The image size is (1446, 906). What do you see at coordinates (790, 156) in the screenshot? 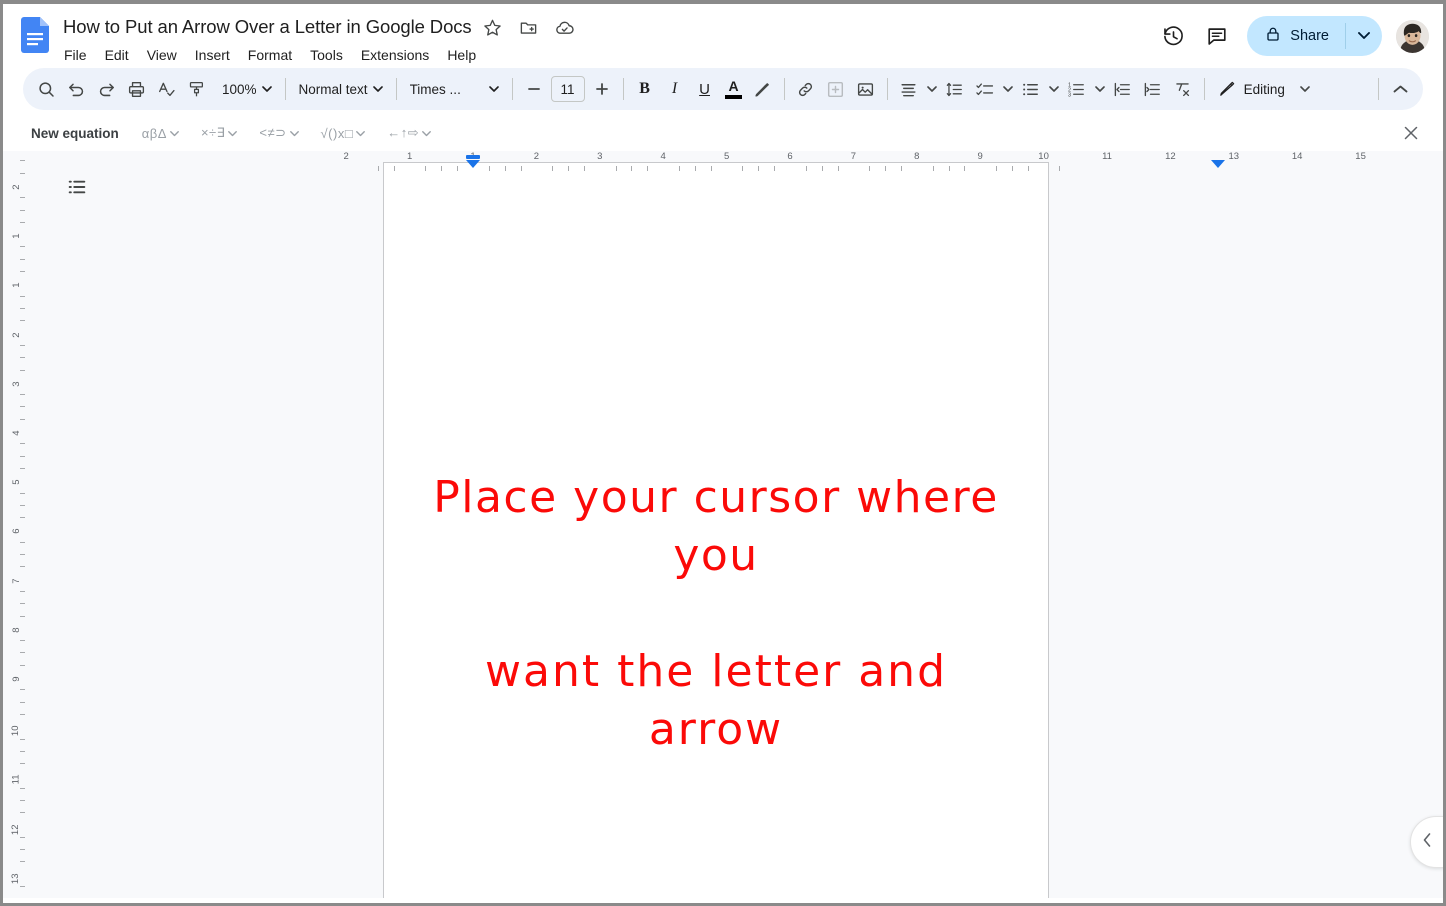
I see `ruler-number: 6` at bounding box center [790, 156].